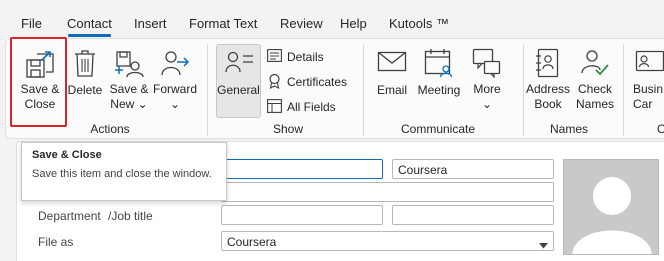  I want to click on menu-contact: Contact, so click(89, 23).